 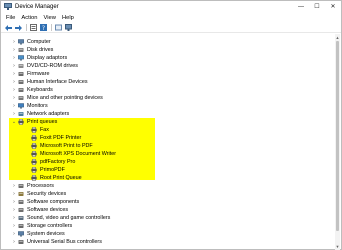 I want to click on tree-item-label: Microsoft Print to PDF, so click(x=66, y=146).